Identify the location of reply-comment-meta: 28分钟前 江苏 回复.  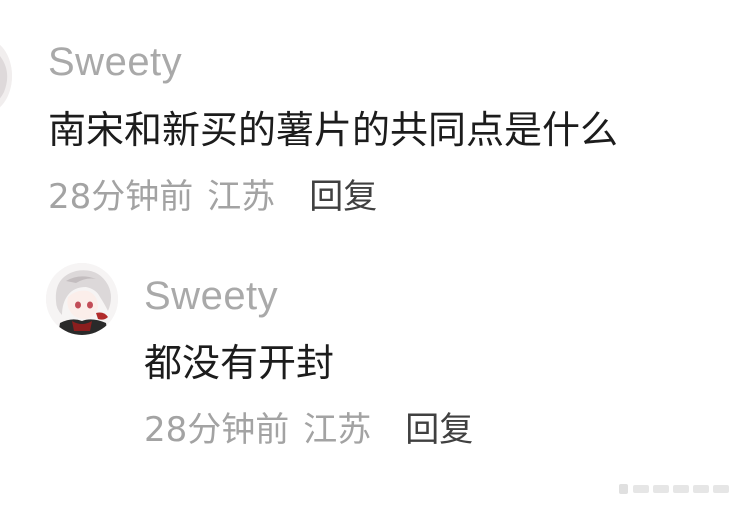
(308, 430).